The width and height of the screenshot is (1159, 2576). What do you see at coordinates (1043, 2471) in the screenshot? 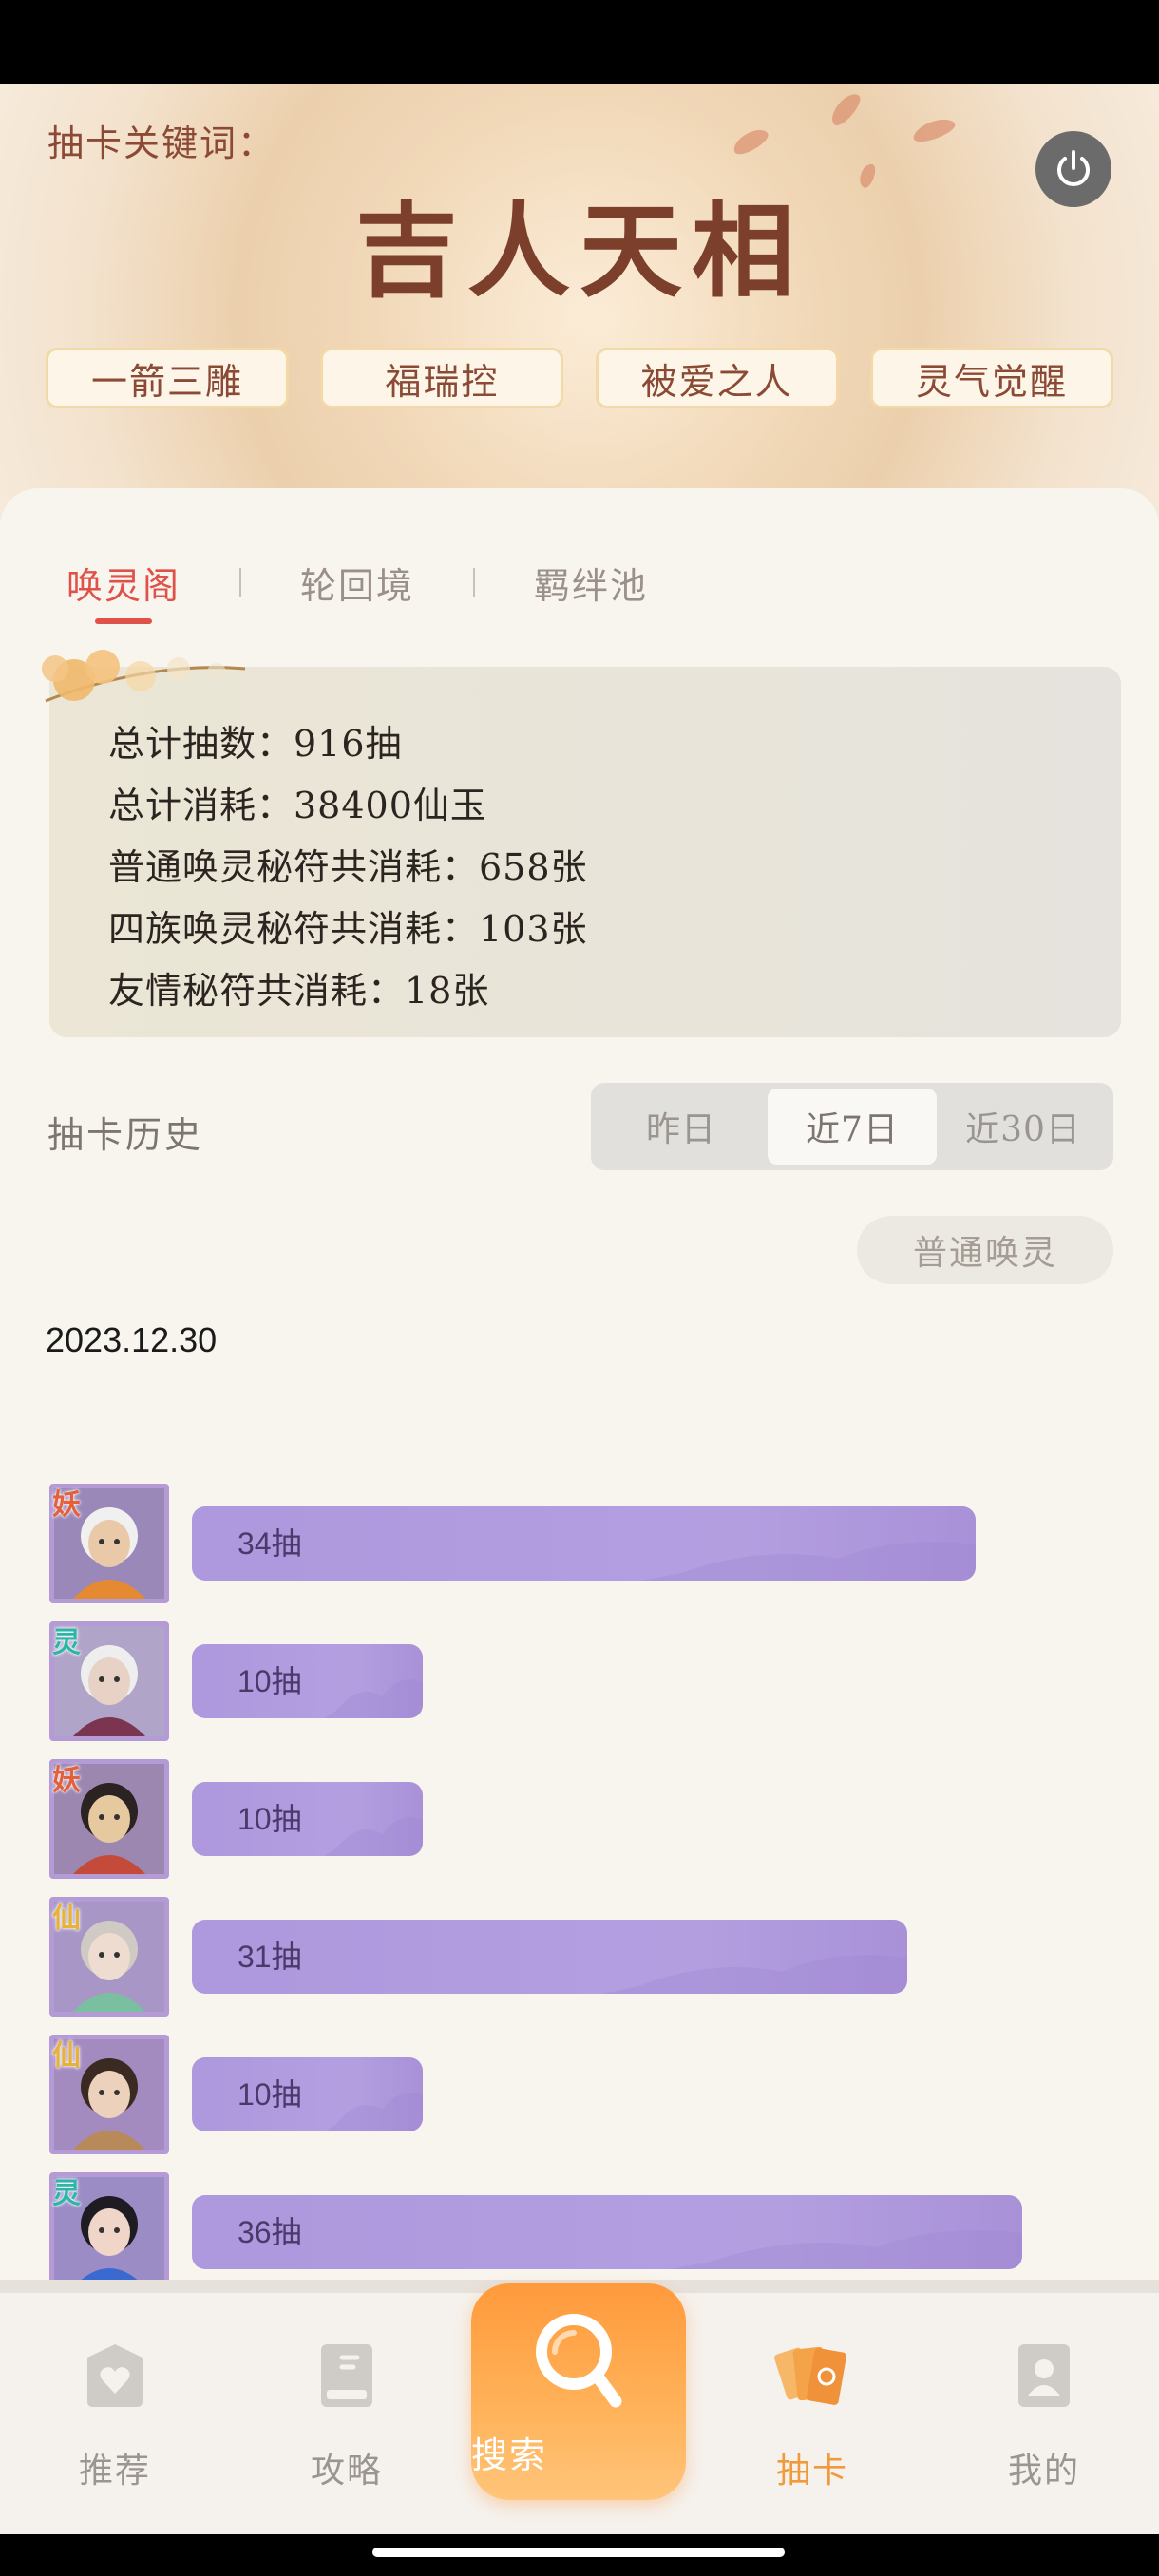
I see `nav-label: 我的` at bounding box center [1043, 2471].